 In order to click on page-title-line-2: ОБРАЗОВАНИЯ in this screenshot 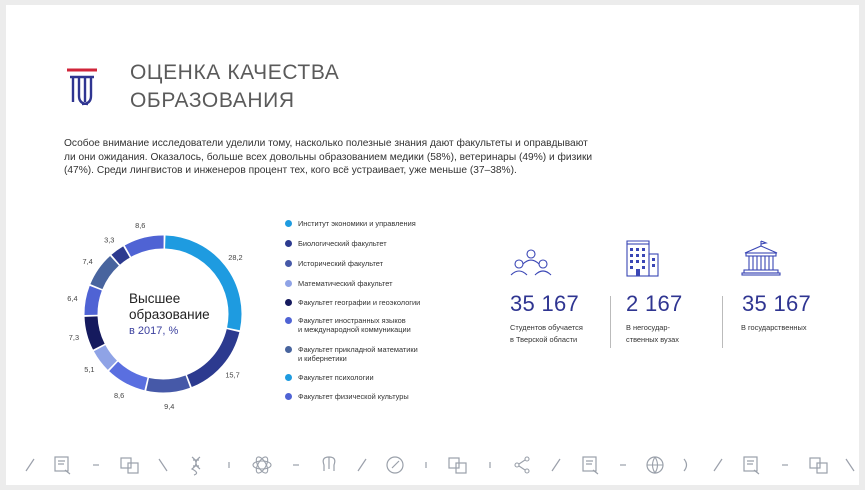, I will do `click(212, 100)`.